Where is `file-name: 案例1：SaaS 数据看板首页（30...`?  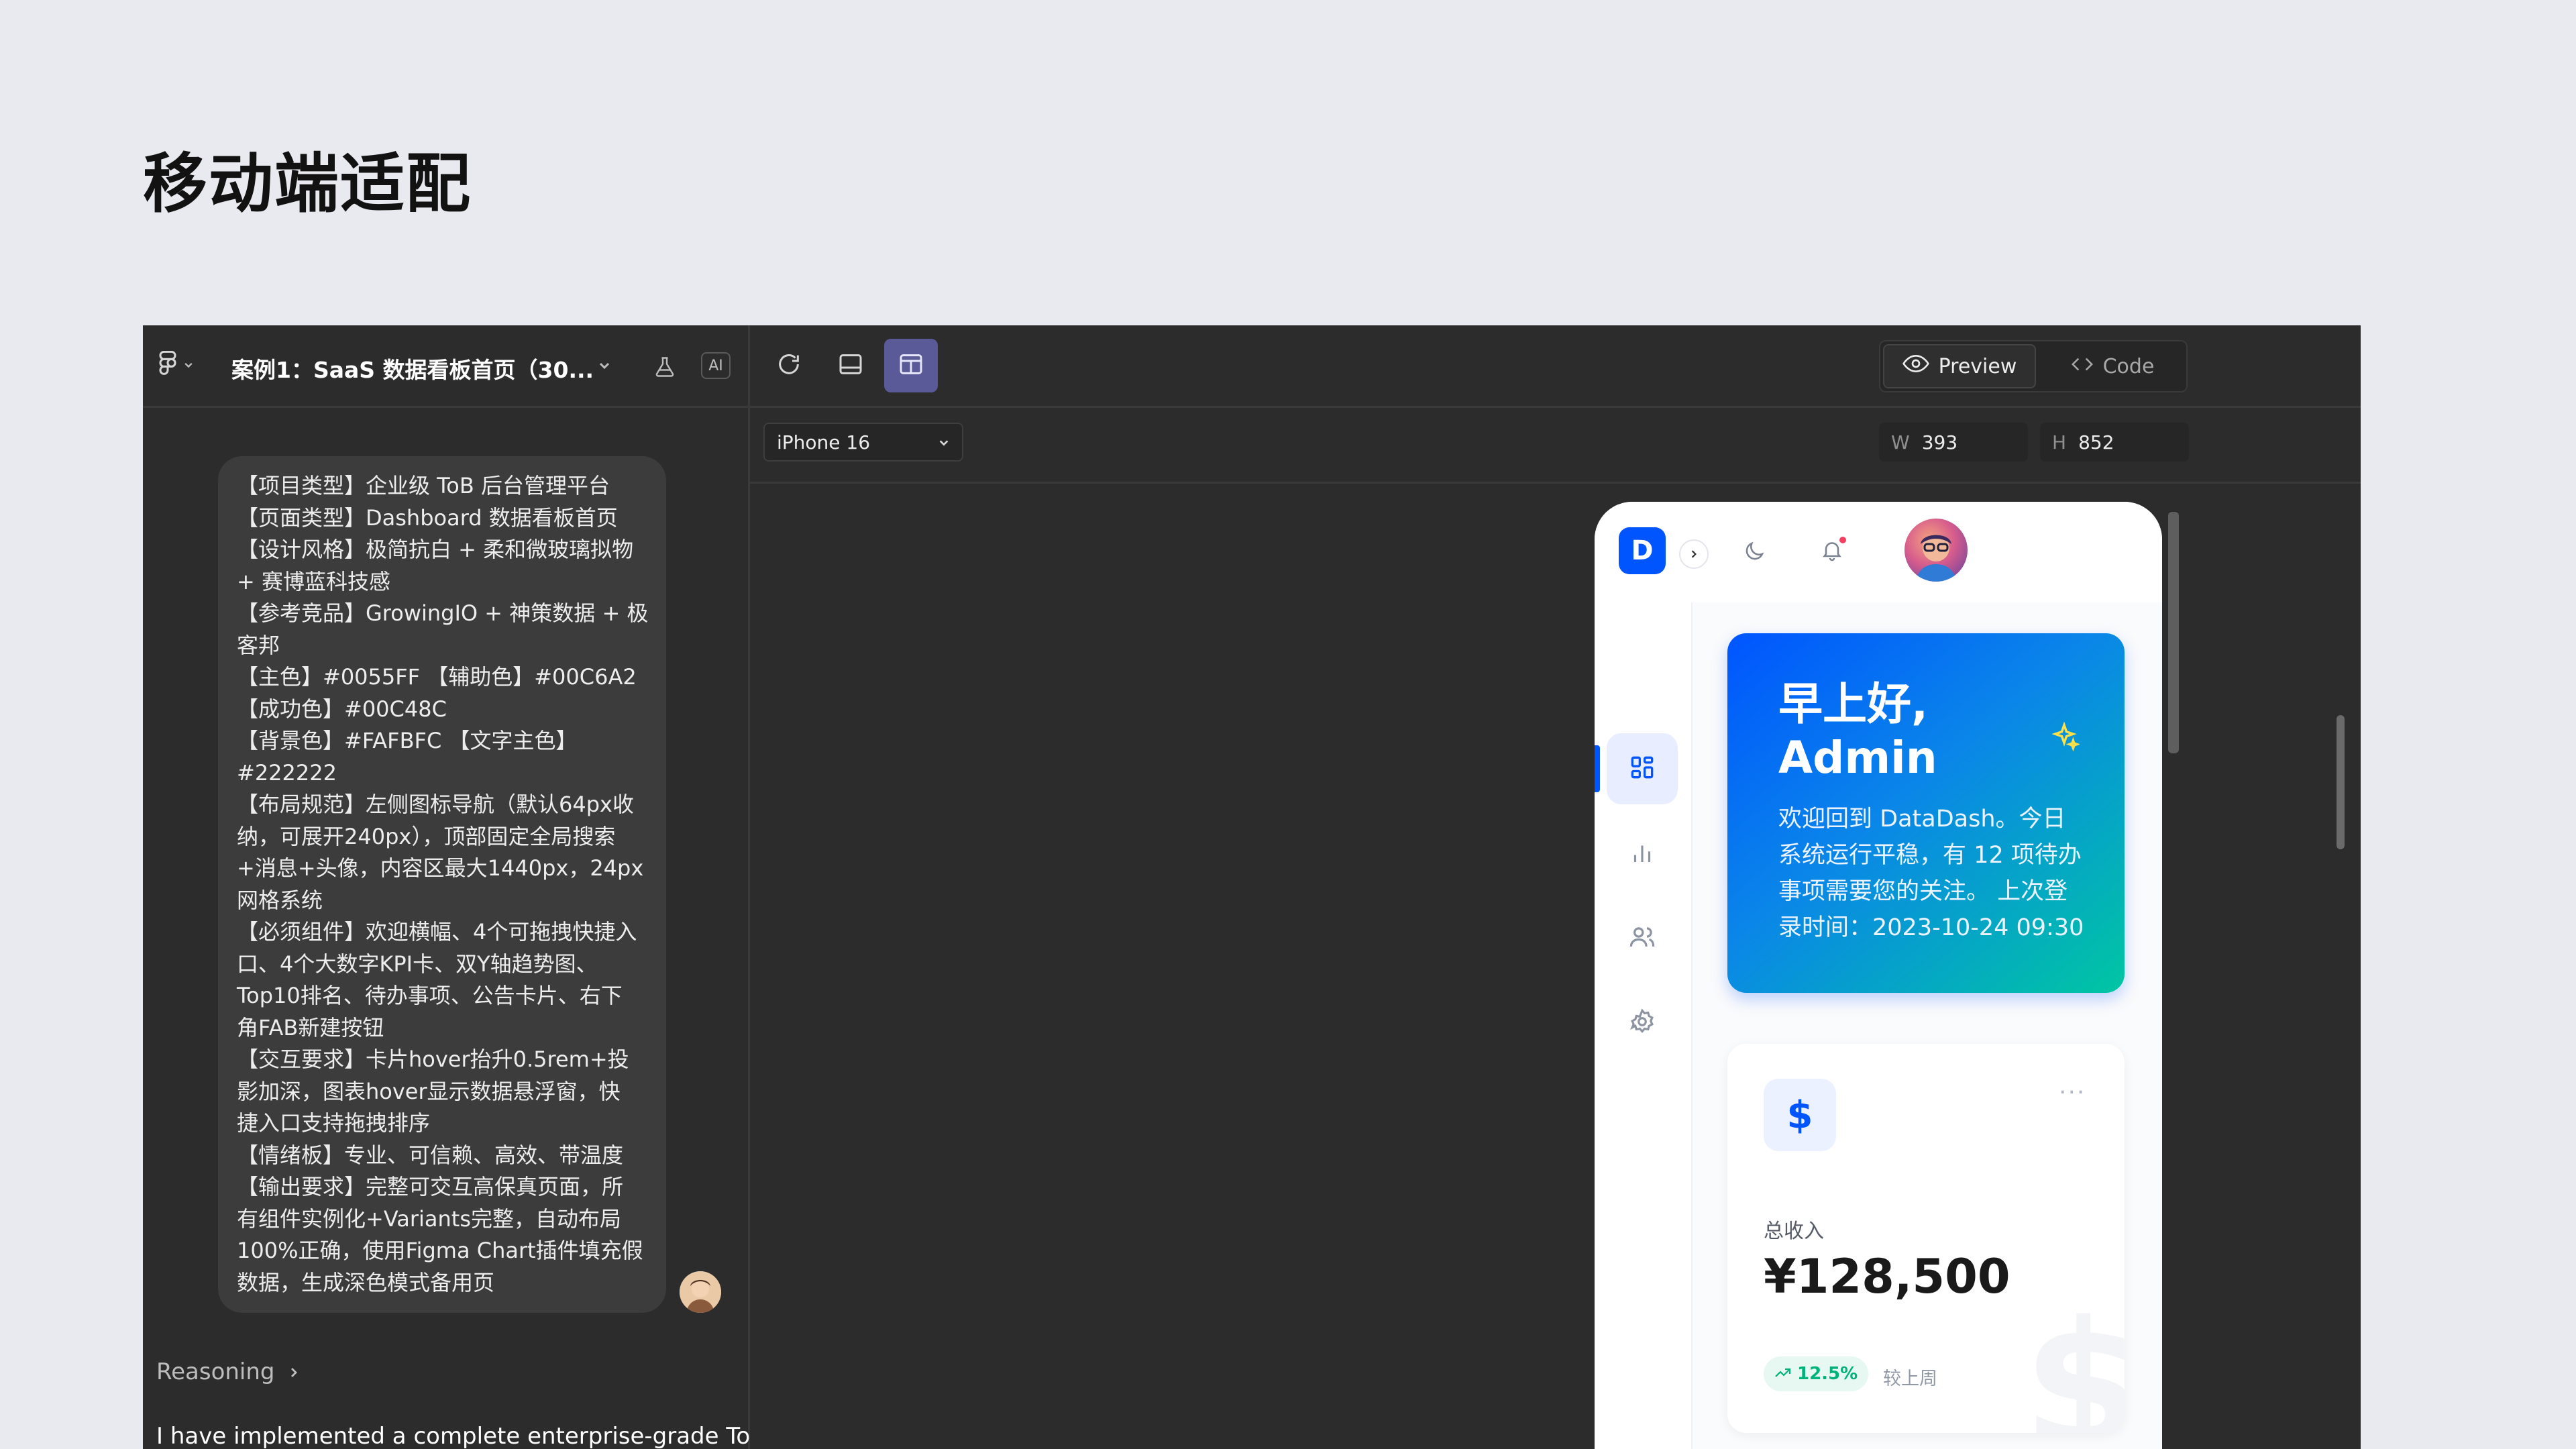 file-name: 案例1：SaaS 数据看板首页（30... is located at coordinates (412, 368).